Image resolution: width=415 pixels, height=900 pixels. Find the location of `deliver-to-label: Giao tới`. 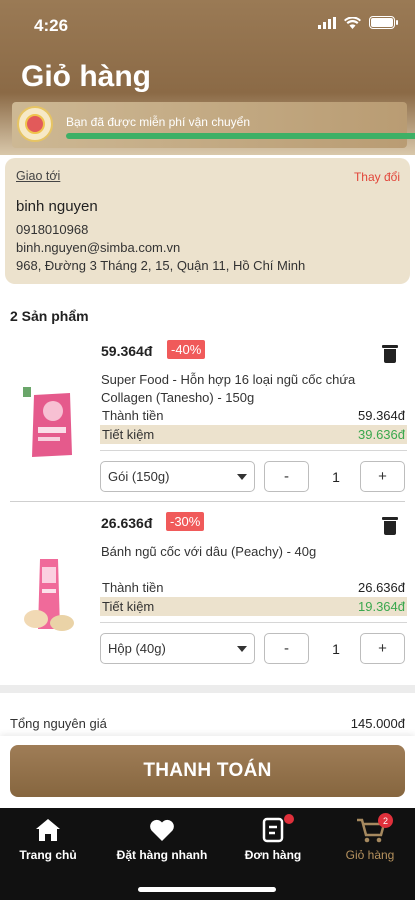

deliver-to-label: Giao tới is located at coordinates (38, 176).